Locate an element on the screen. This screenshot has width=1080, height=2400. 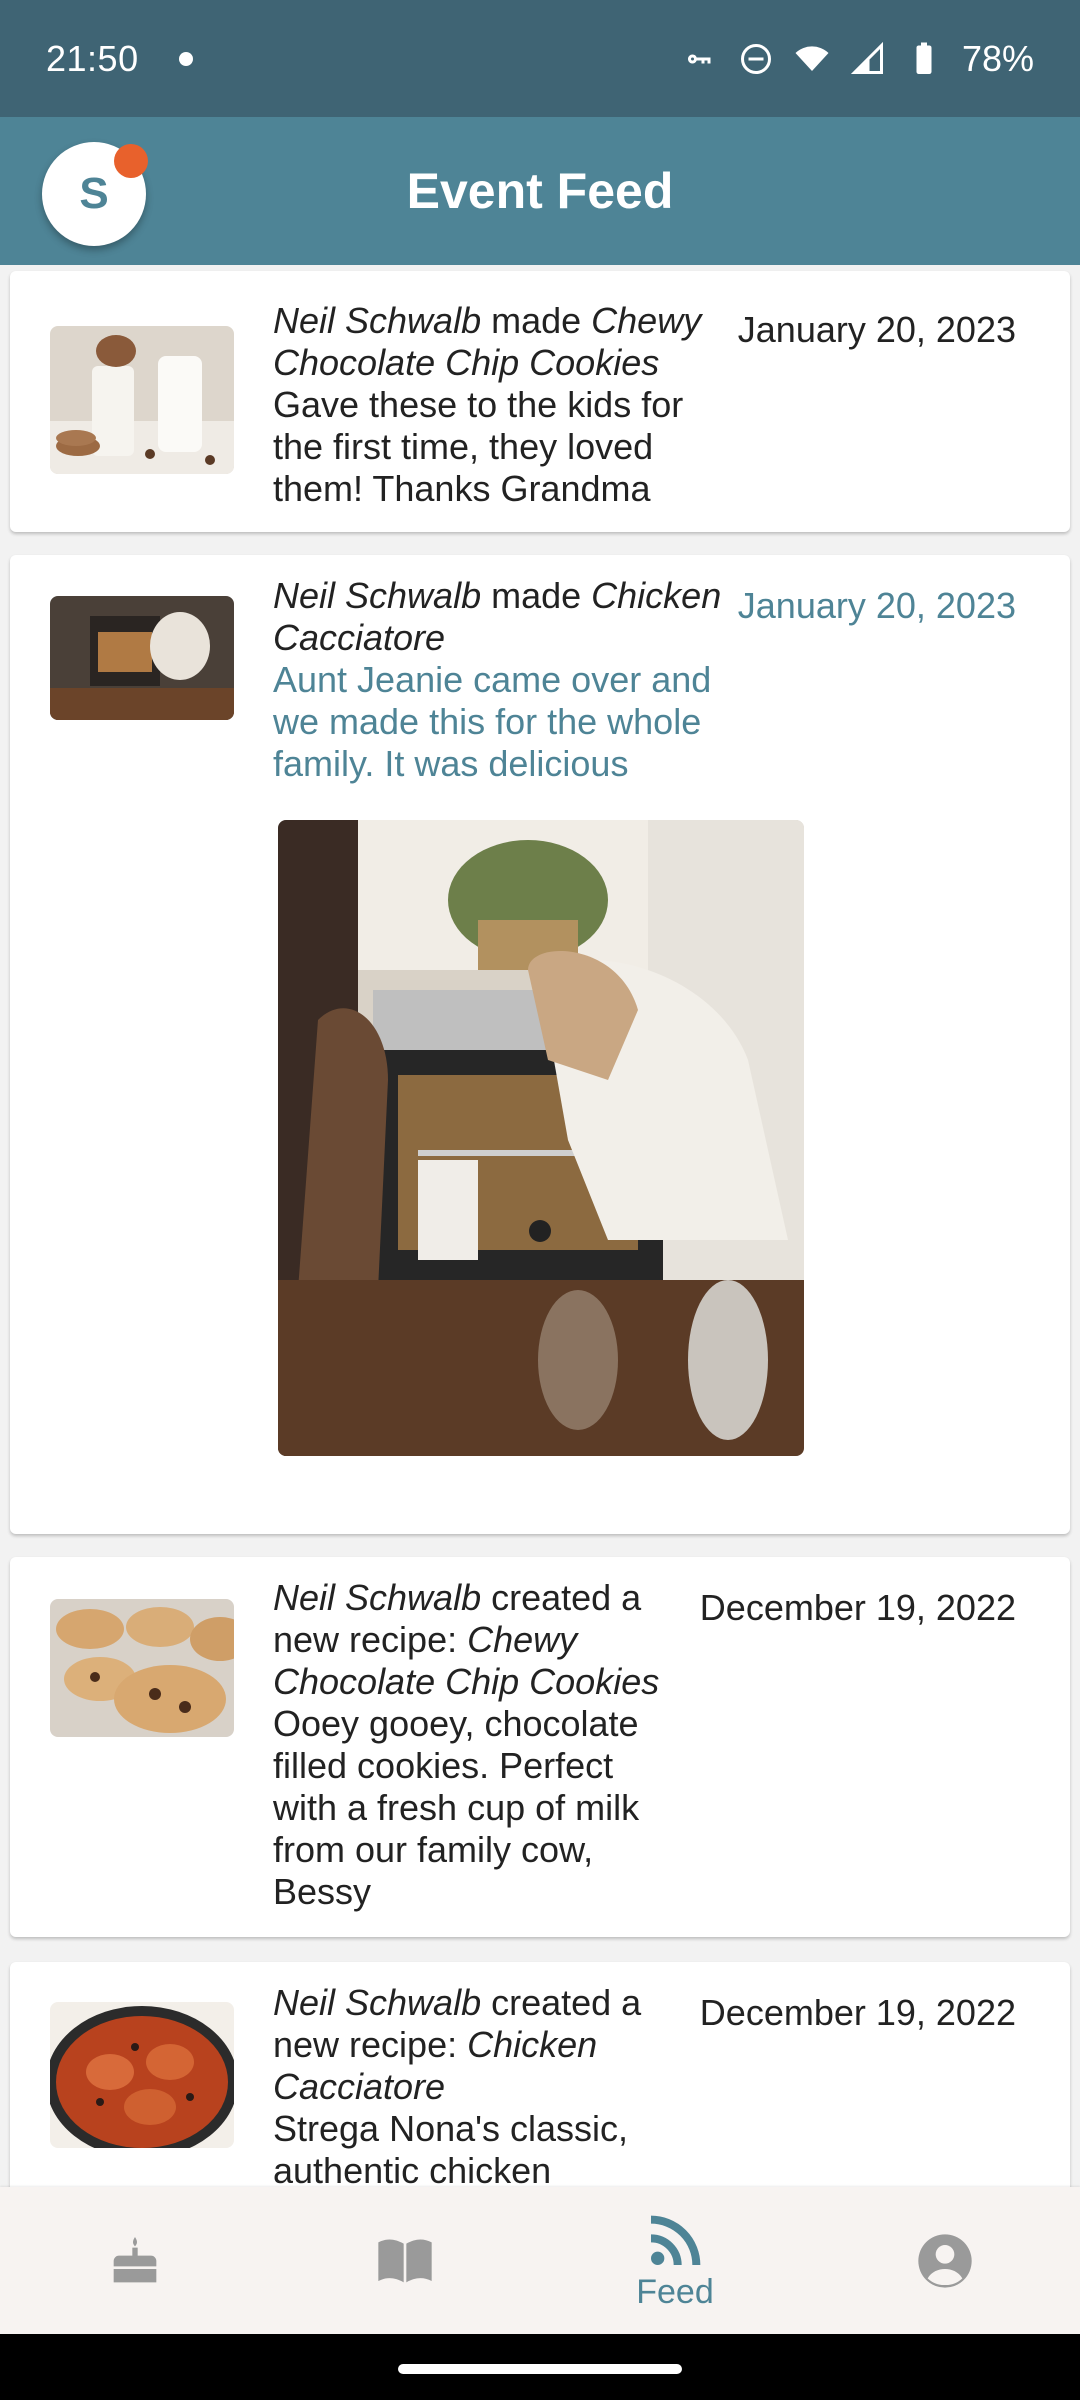
bottom-navigation: Feed is located at coordinates (540, 2260).